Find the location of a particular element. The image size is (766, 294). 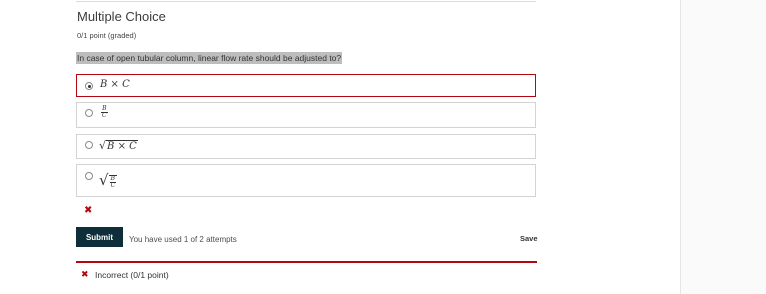

choice-d-expression: √ B C is located at coordinates (108, 180).